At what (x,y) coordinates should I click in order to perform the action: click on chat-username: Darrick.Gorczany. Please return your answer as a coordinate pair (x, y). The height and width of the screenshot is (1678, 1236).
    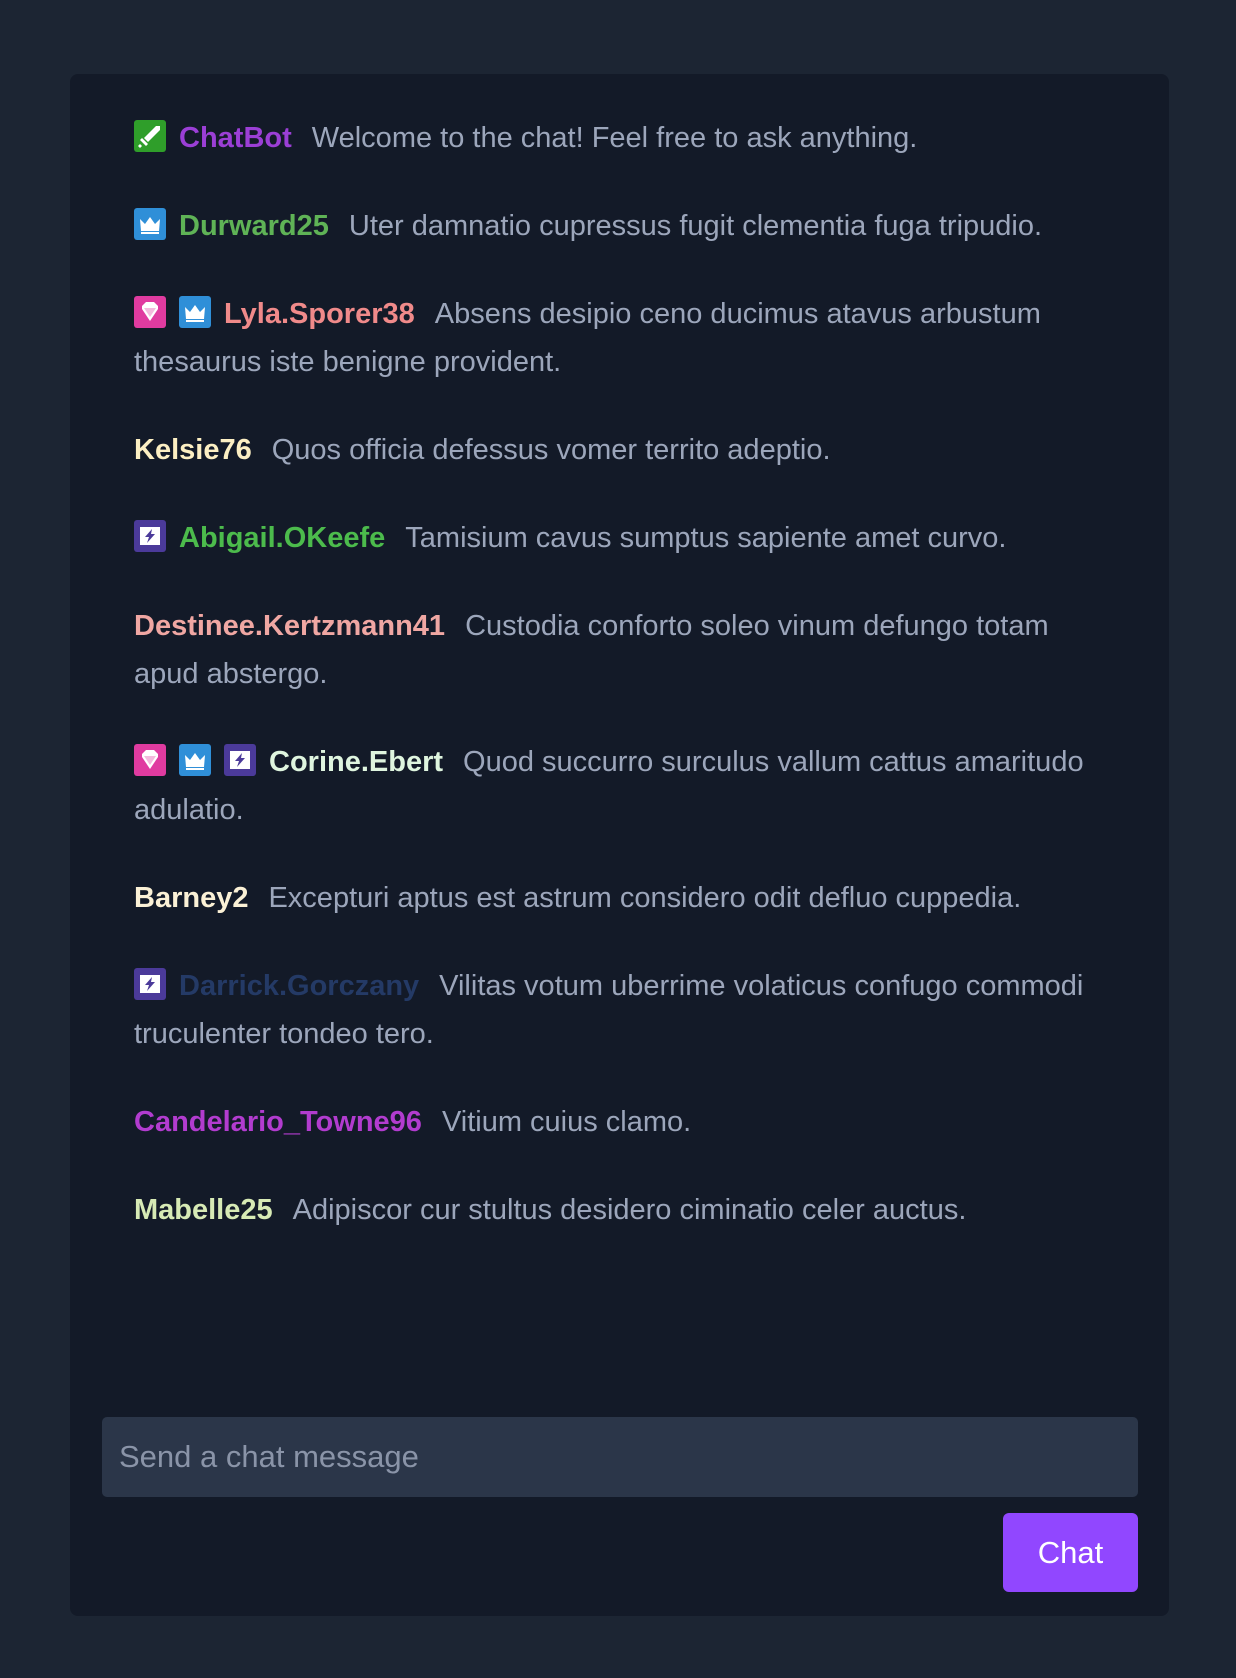
    Looking at the image, I should click on (299, 986).